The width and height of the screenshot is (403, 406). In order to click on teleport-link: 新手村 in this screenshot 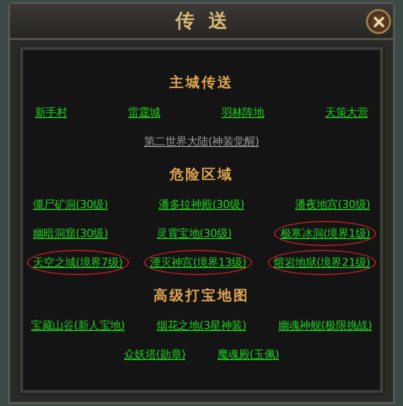, I will do `click(51, 112)`.